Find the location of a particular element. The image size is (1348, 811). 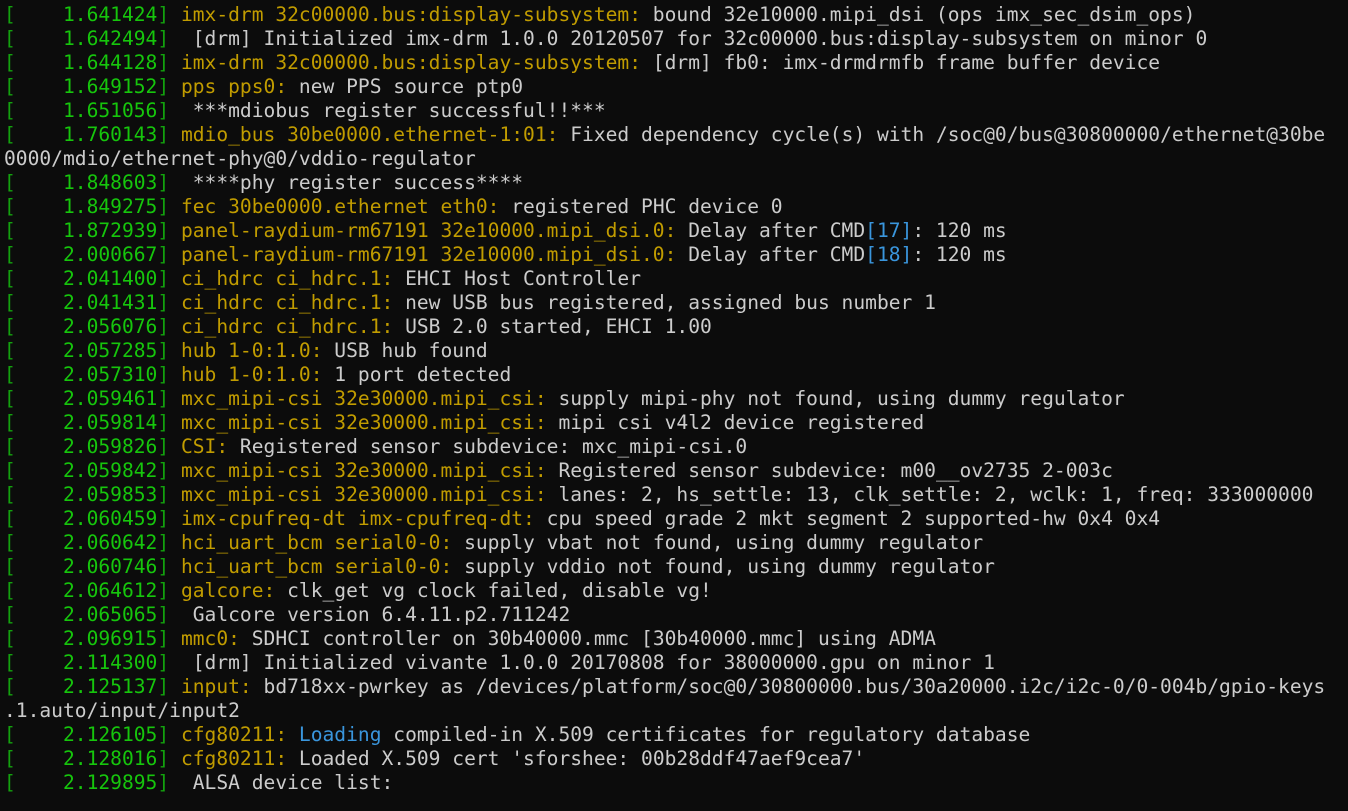

log-message: ALSA device list: is located at coordinates (287, 782).